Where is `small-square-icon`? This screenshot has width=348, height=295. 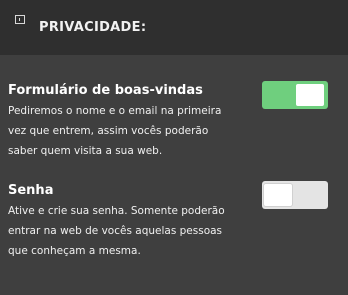 small-square-icon is located at coordinates (20, 19).